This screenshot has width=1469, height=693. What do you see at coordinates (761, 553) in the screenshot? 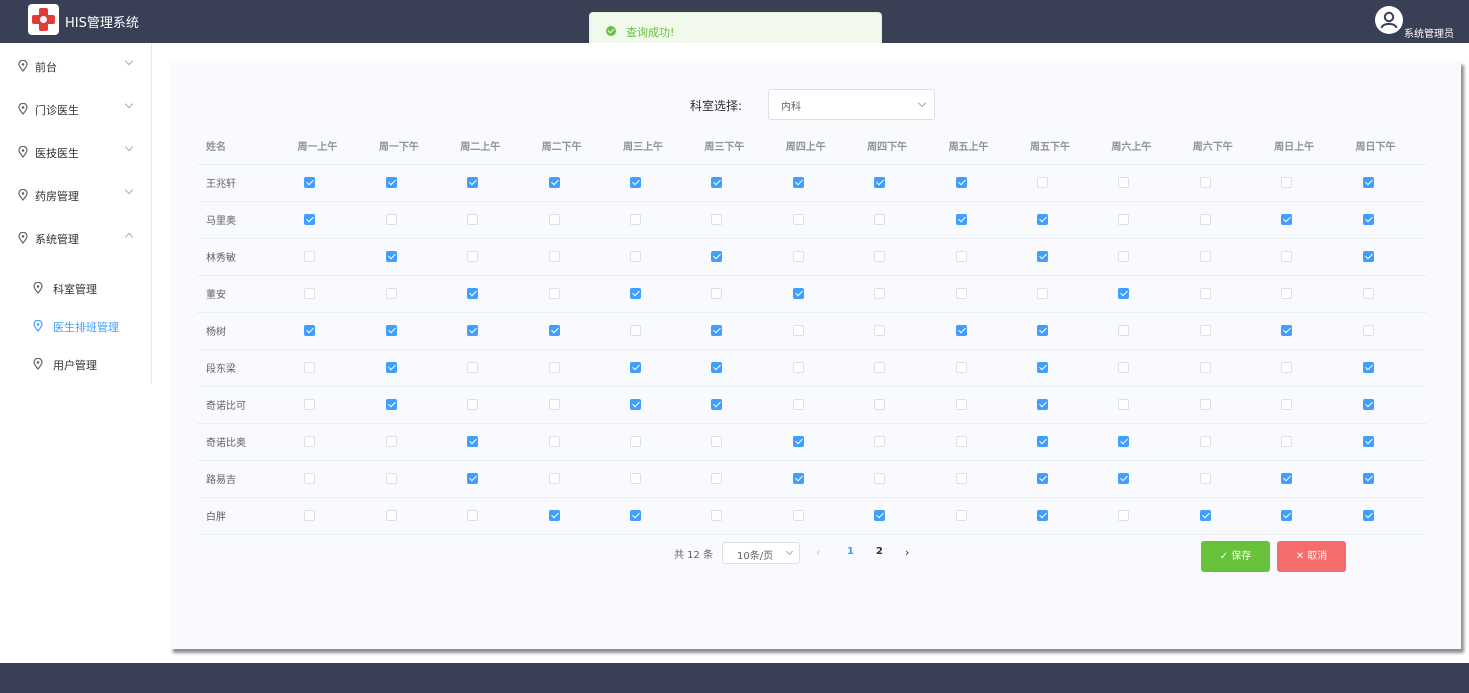
I see `page-size-select: 10条/页` at bounding box center [761, 553].